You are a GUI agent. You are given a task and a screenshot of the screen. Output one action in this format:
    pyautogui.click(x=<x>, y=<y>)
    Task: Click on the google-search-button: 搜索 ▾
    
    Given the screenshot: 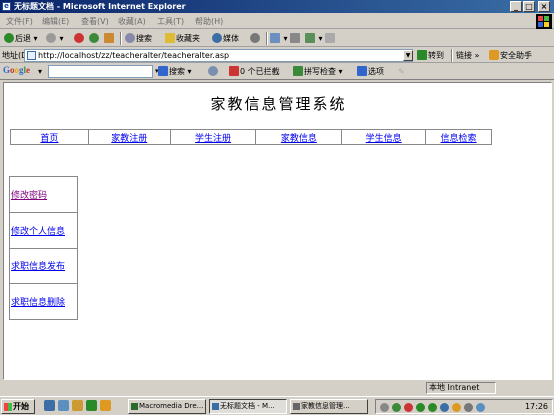 What is the action you would take?
    pyautogui.click(x=175, y=71)
    